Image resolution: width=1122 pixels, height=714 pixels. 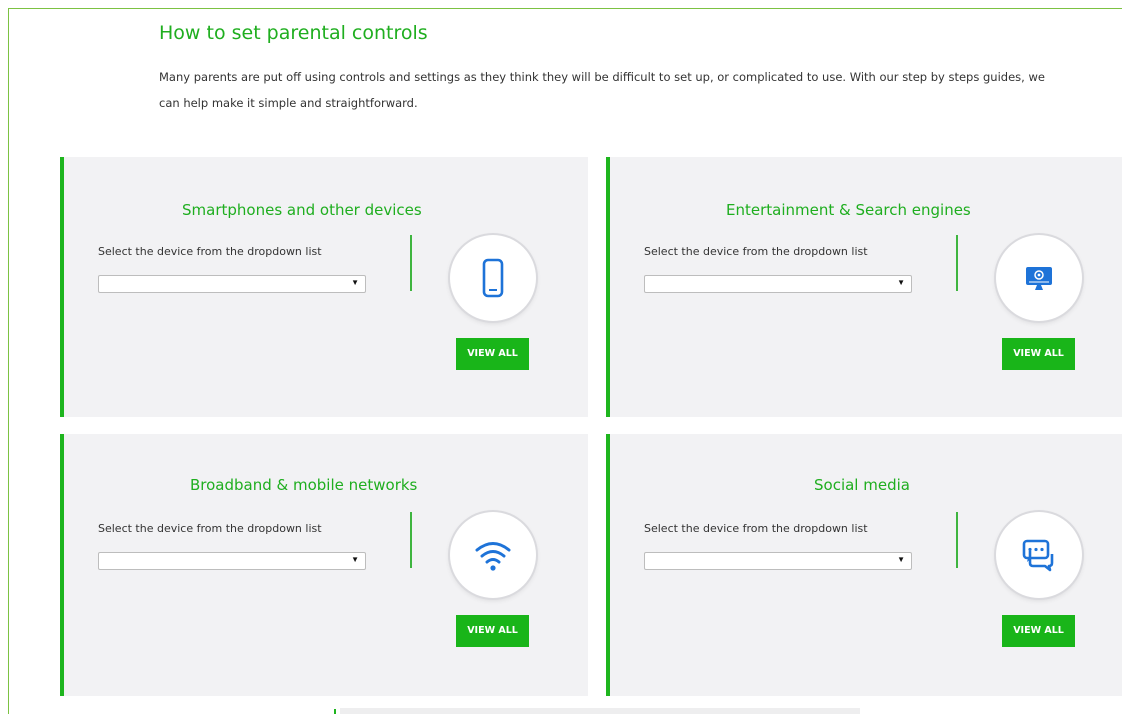 I want to click on card-title: Broadband & mobile networks, so click(x=304, y=485).